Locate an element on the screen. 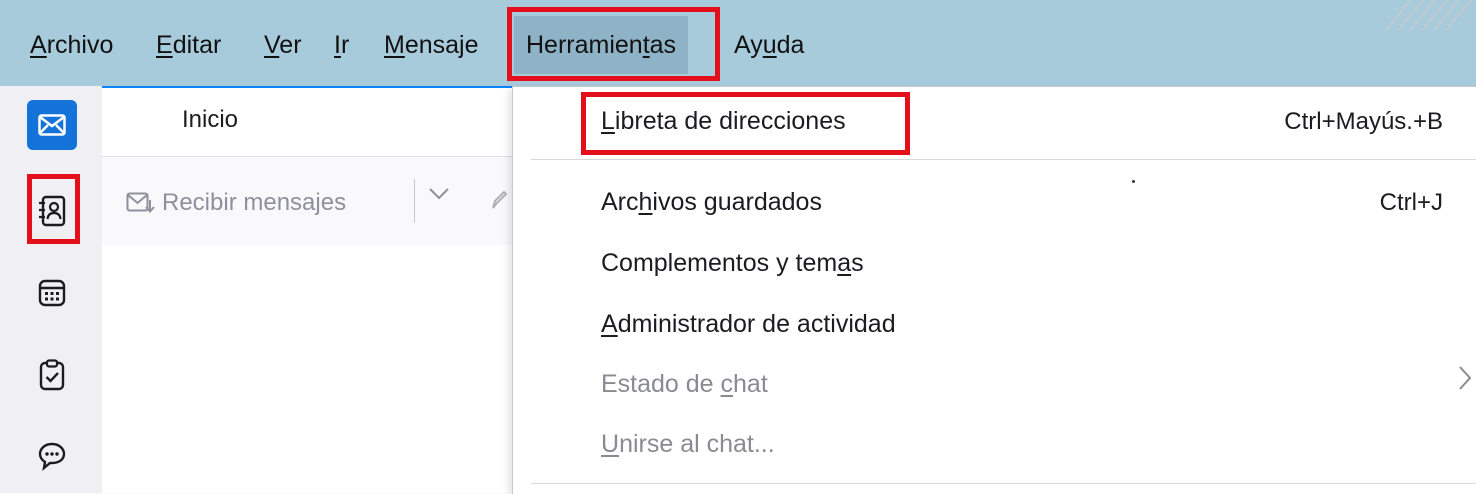  shortcut-address-book: Ctrl+Mayús.+B is located at coordinates (1363, 121).